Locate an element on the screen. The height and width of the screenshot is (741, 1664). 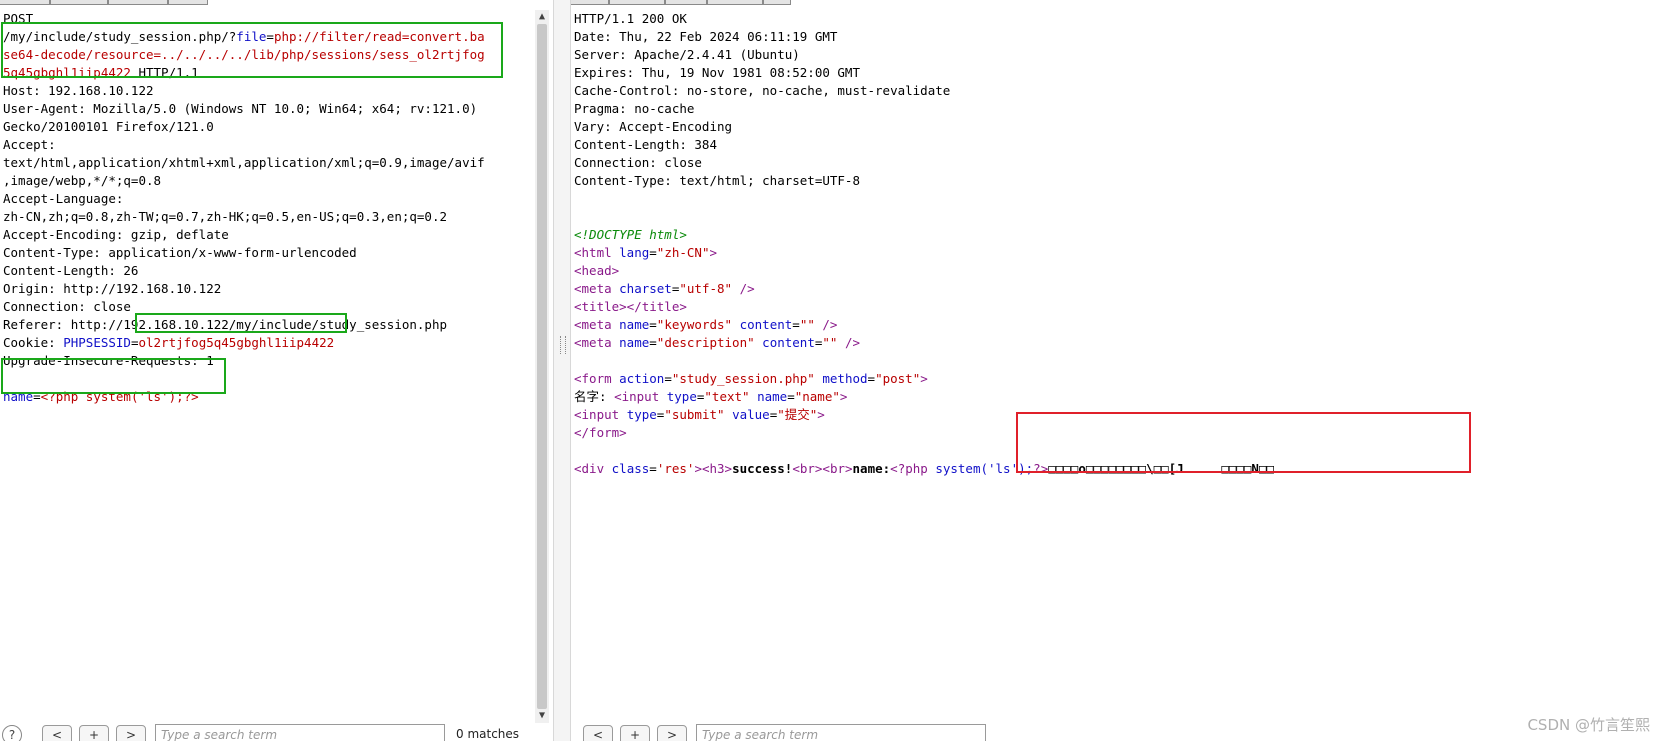
code-token: "study_session.php" is located at coordinates (743, 378).